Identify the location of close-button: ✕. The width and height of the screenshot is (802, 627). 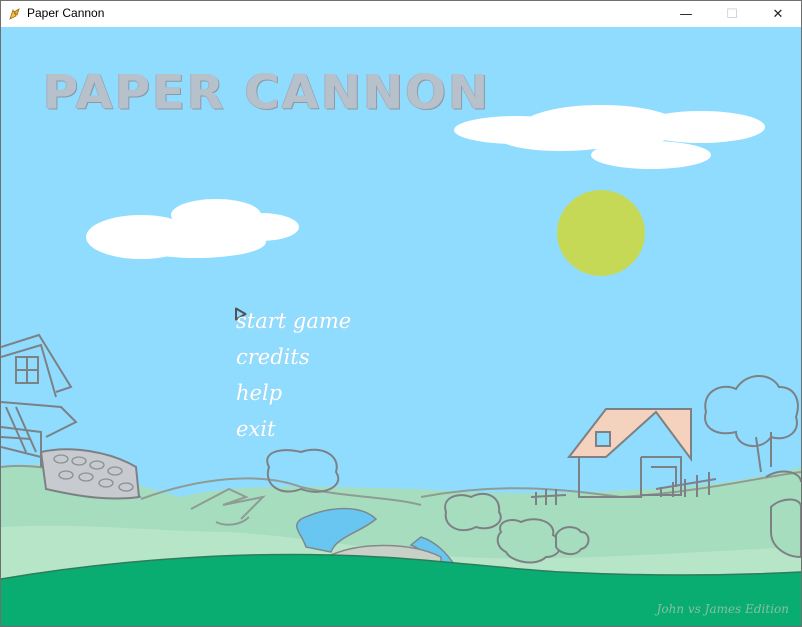
(778, 14).